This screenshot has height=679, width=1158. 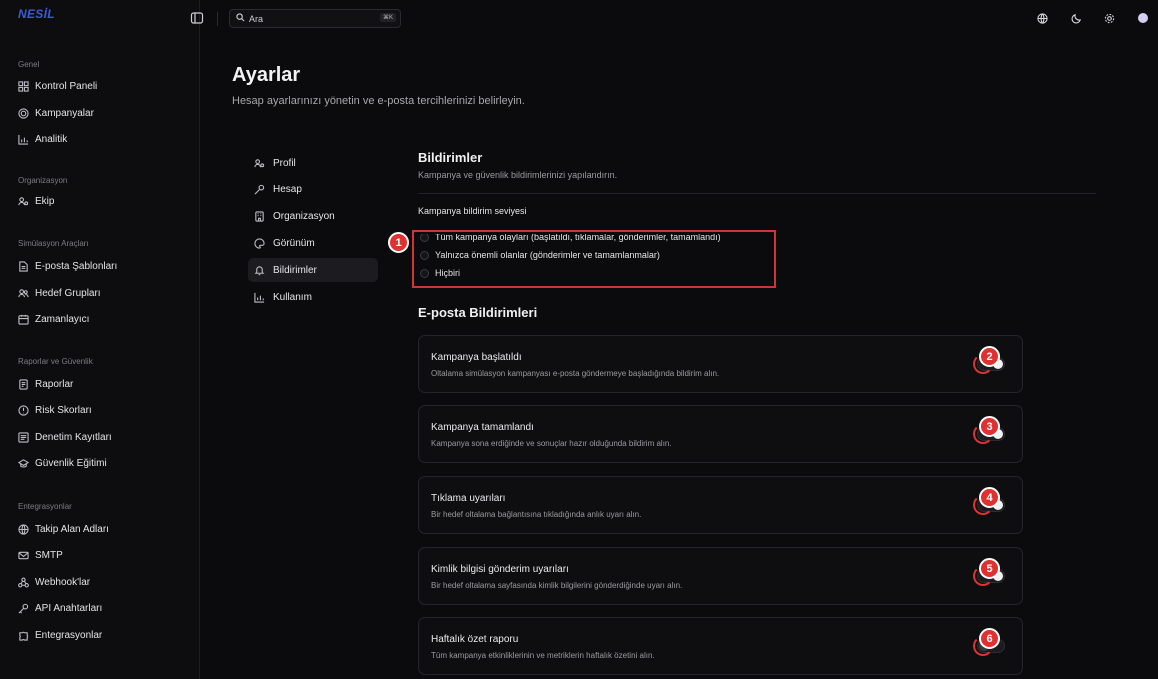 What do you see at coordinates (102, 293) in the screenshot?
I see `sidebar-item-hedef-gruplari: Hedef Grupları` at bounding box center [102, 293].